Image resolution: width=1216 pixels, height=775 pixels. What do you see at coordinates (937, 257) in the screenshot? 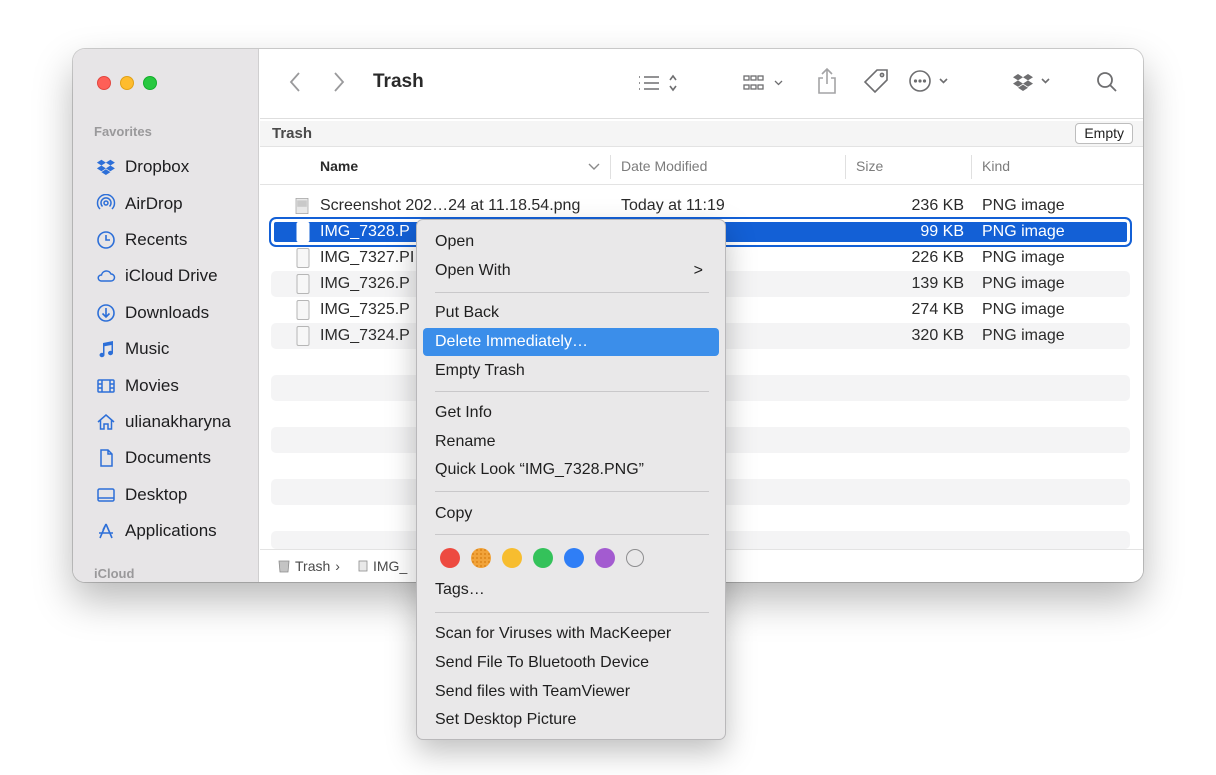
I see `file-size: 226 KB` at bounding box center [937, 257].